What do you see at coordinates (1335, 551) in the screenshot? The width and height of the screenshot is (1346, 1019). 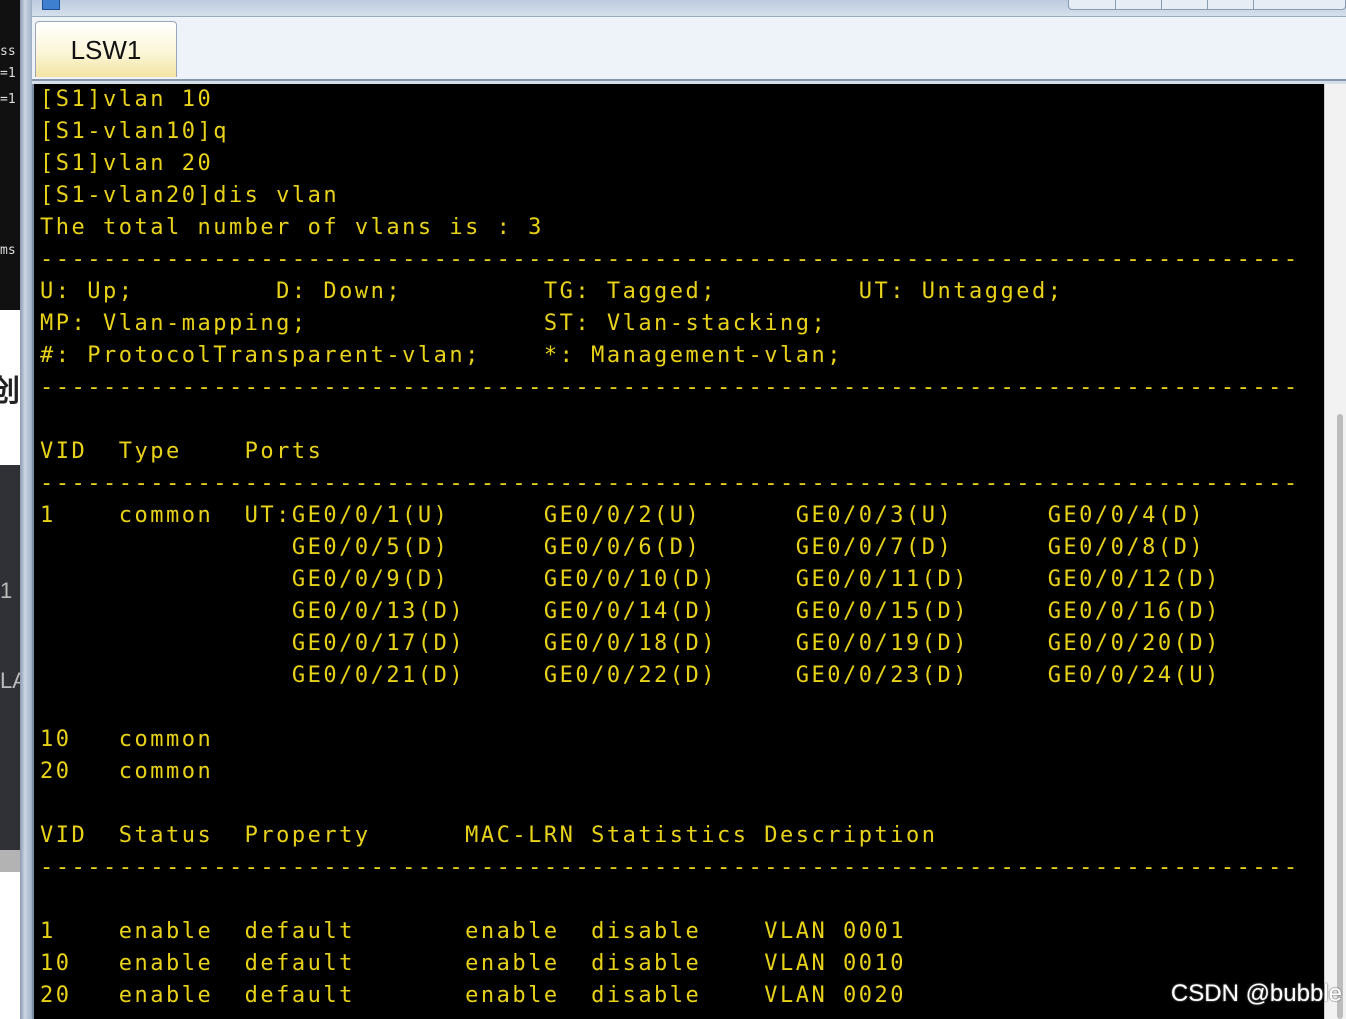 I see `vertical-scrollbar` at bounding box center [1335, 551].